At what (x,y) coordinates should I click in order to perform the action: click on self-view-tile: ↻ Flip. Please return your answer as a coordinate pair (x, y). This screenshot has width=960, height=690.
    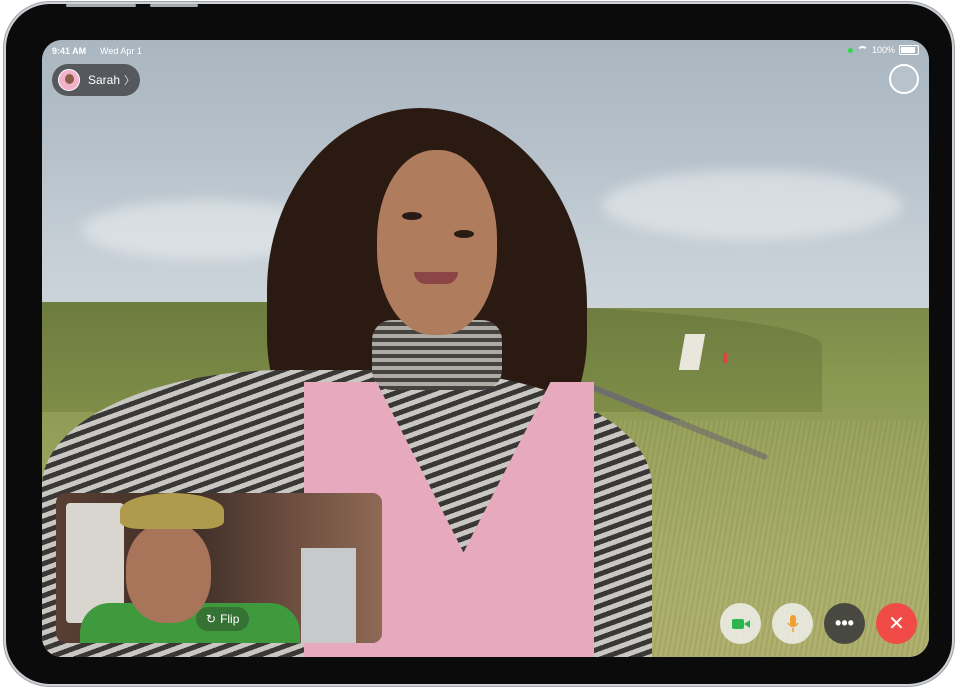
    Looking at the image, I should click on (219, 568).